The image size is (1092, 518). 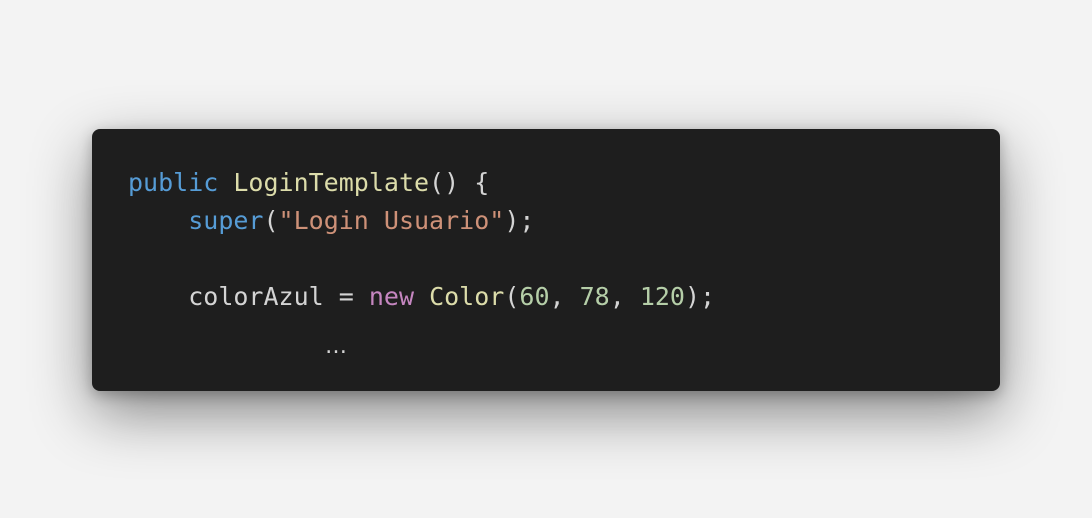 I want to click on constructor-parens: () {, so click(x=459, y=182).